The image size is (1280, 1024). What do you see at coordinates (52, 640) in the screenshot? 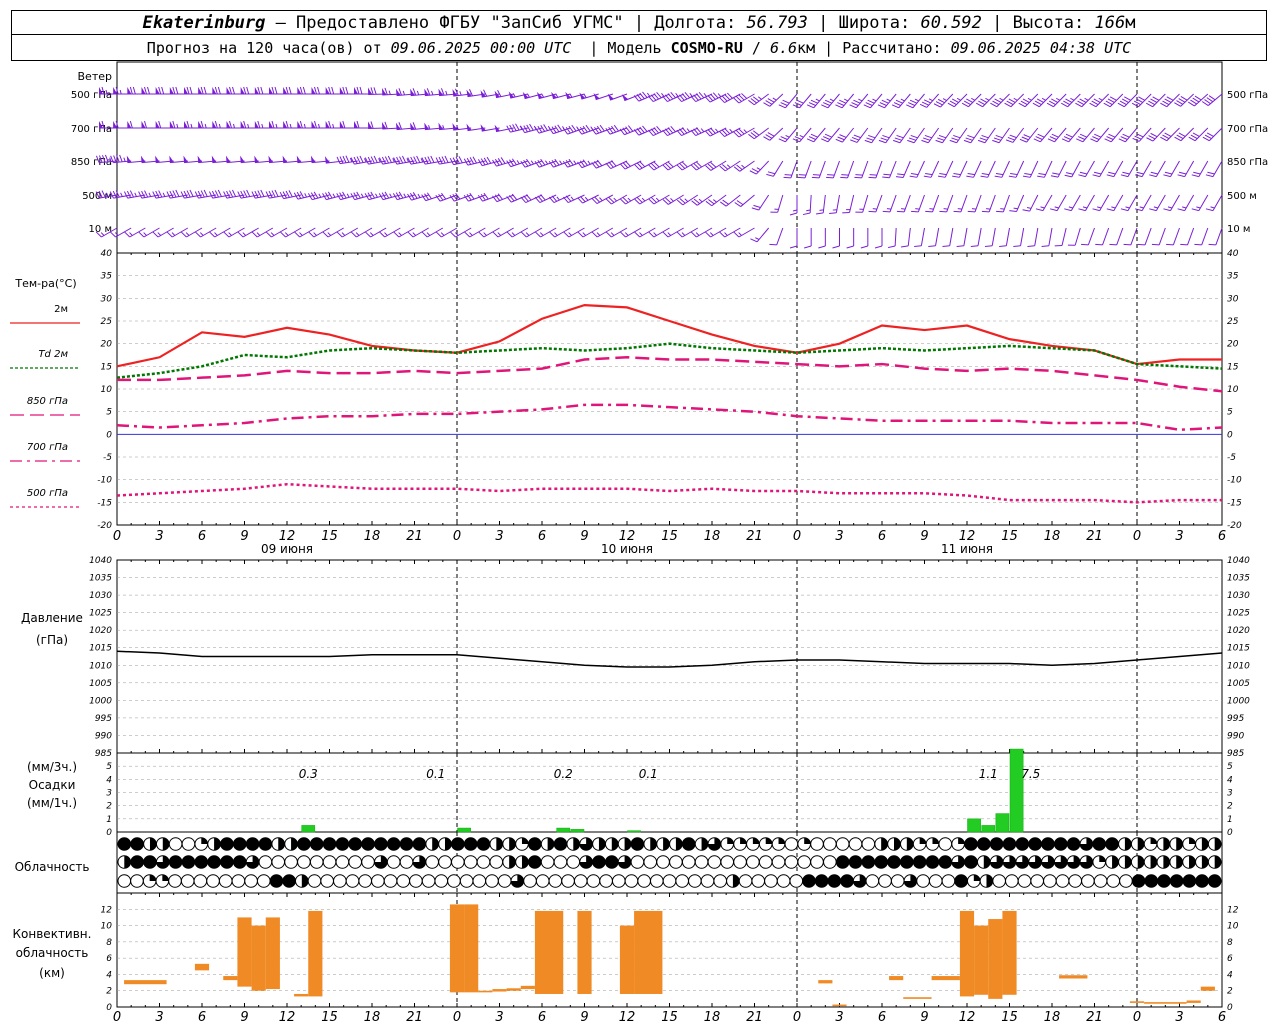
I see `pressure-unit: (гПа)` at bounding box center [52, 640].